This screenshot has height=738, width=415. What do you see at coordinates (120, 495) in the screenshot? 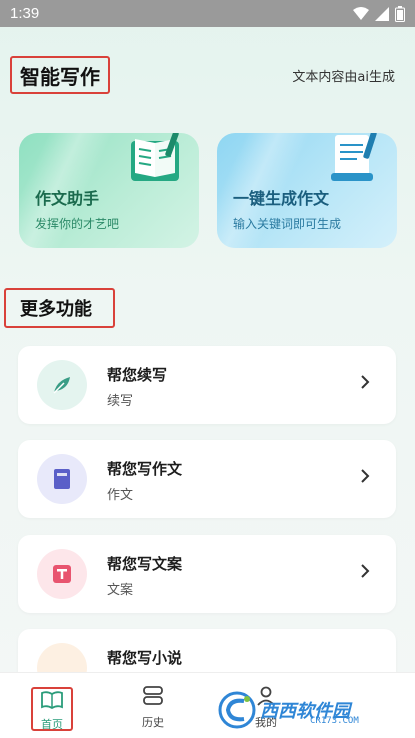
I see `feature-subtitle: 作文` at bounding box center [120, 495].